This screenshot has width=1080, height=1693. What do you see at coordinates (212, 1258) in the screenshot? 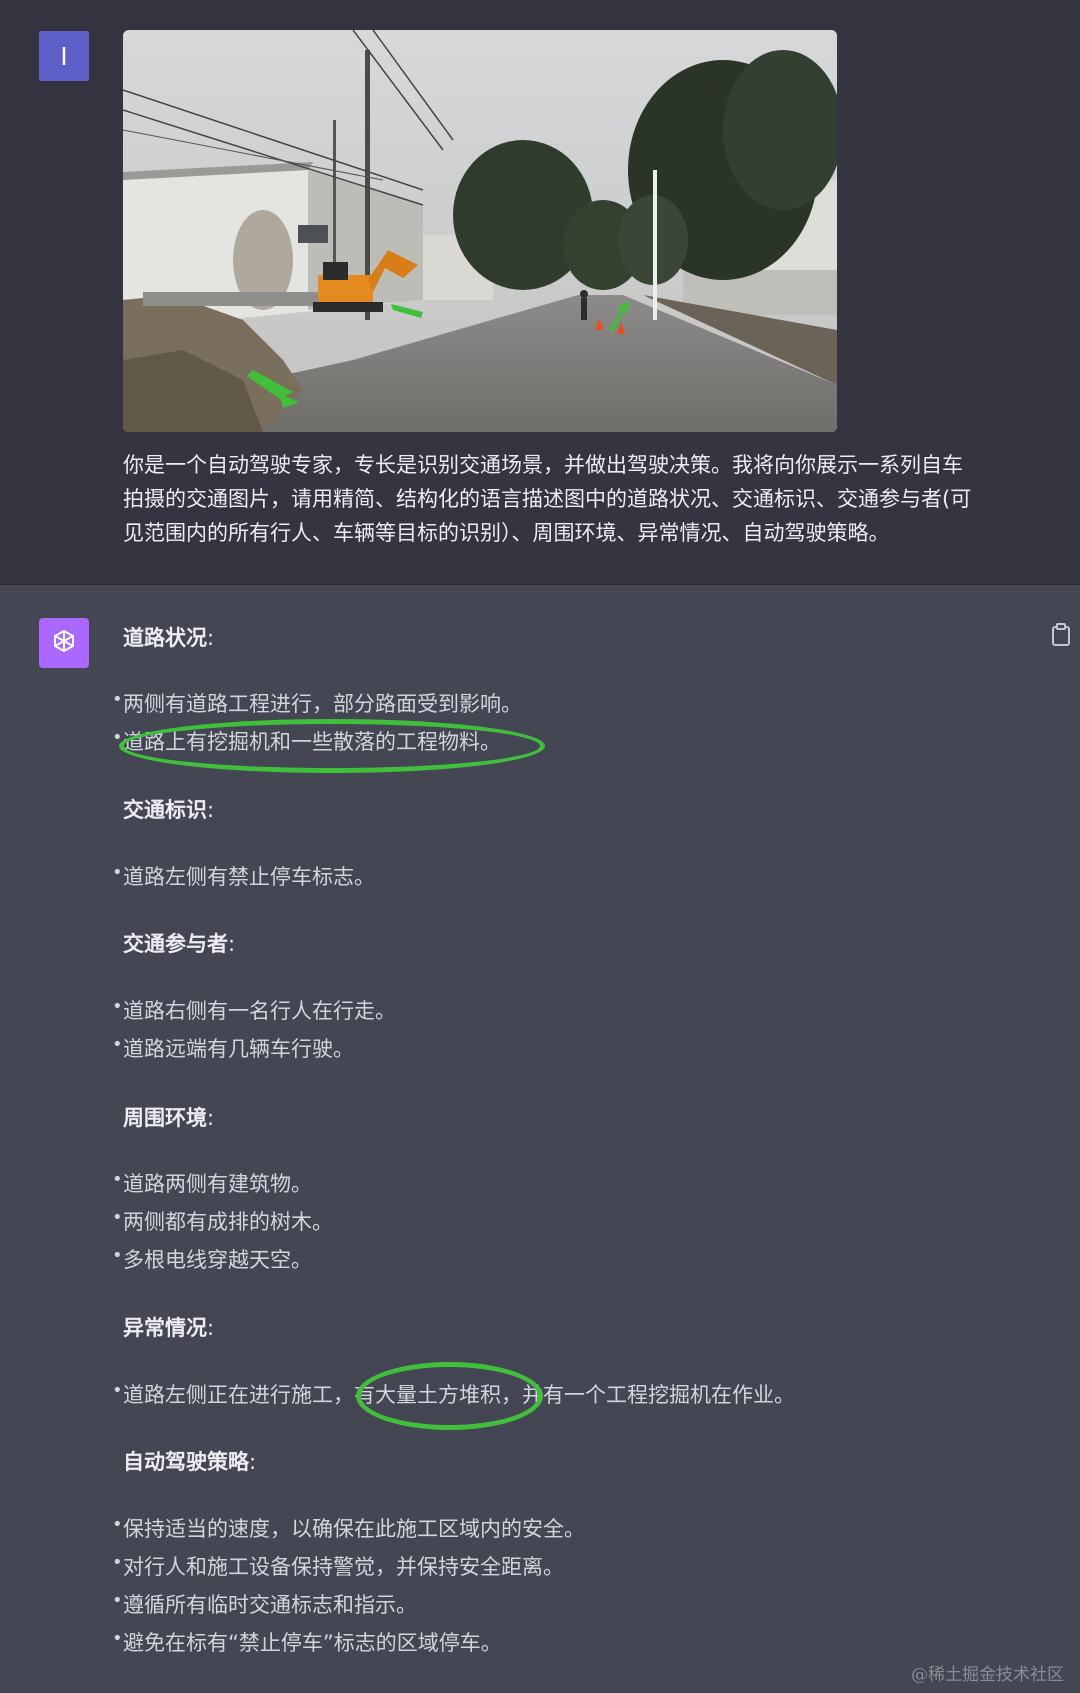
I see `list-item: • 多根电线穿越天空。` at bounding box center [212, 1258].